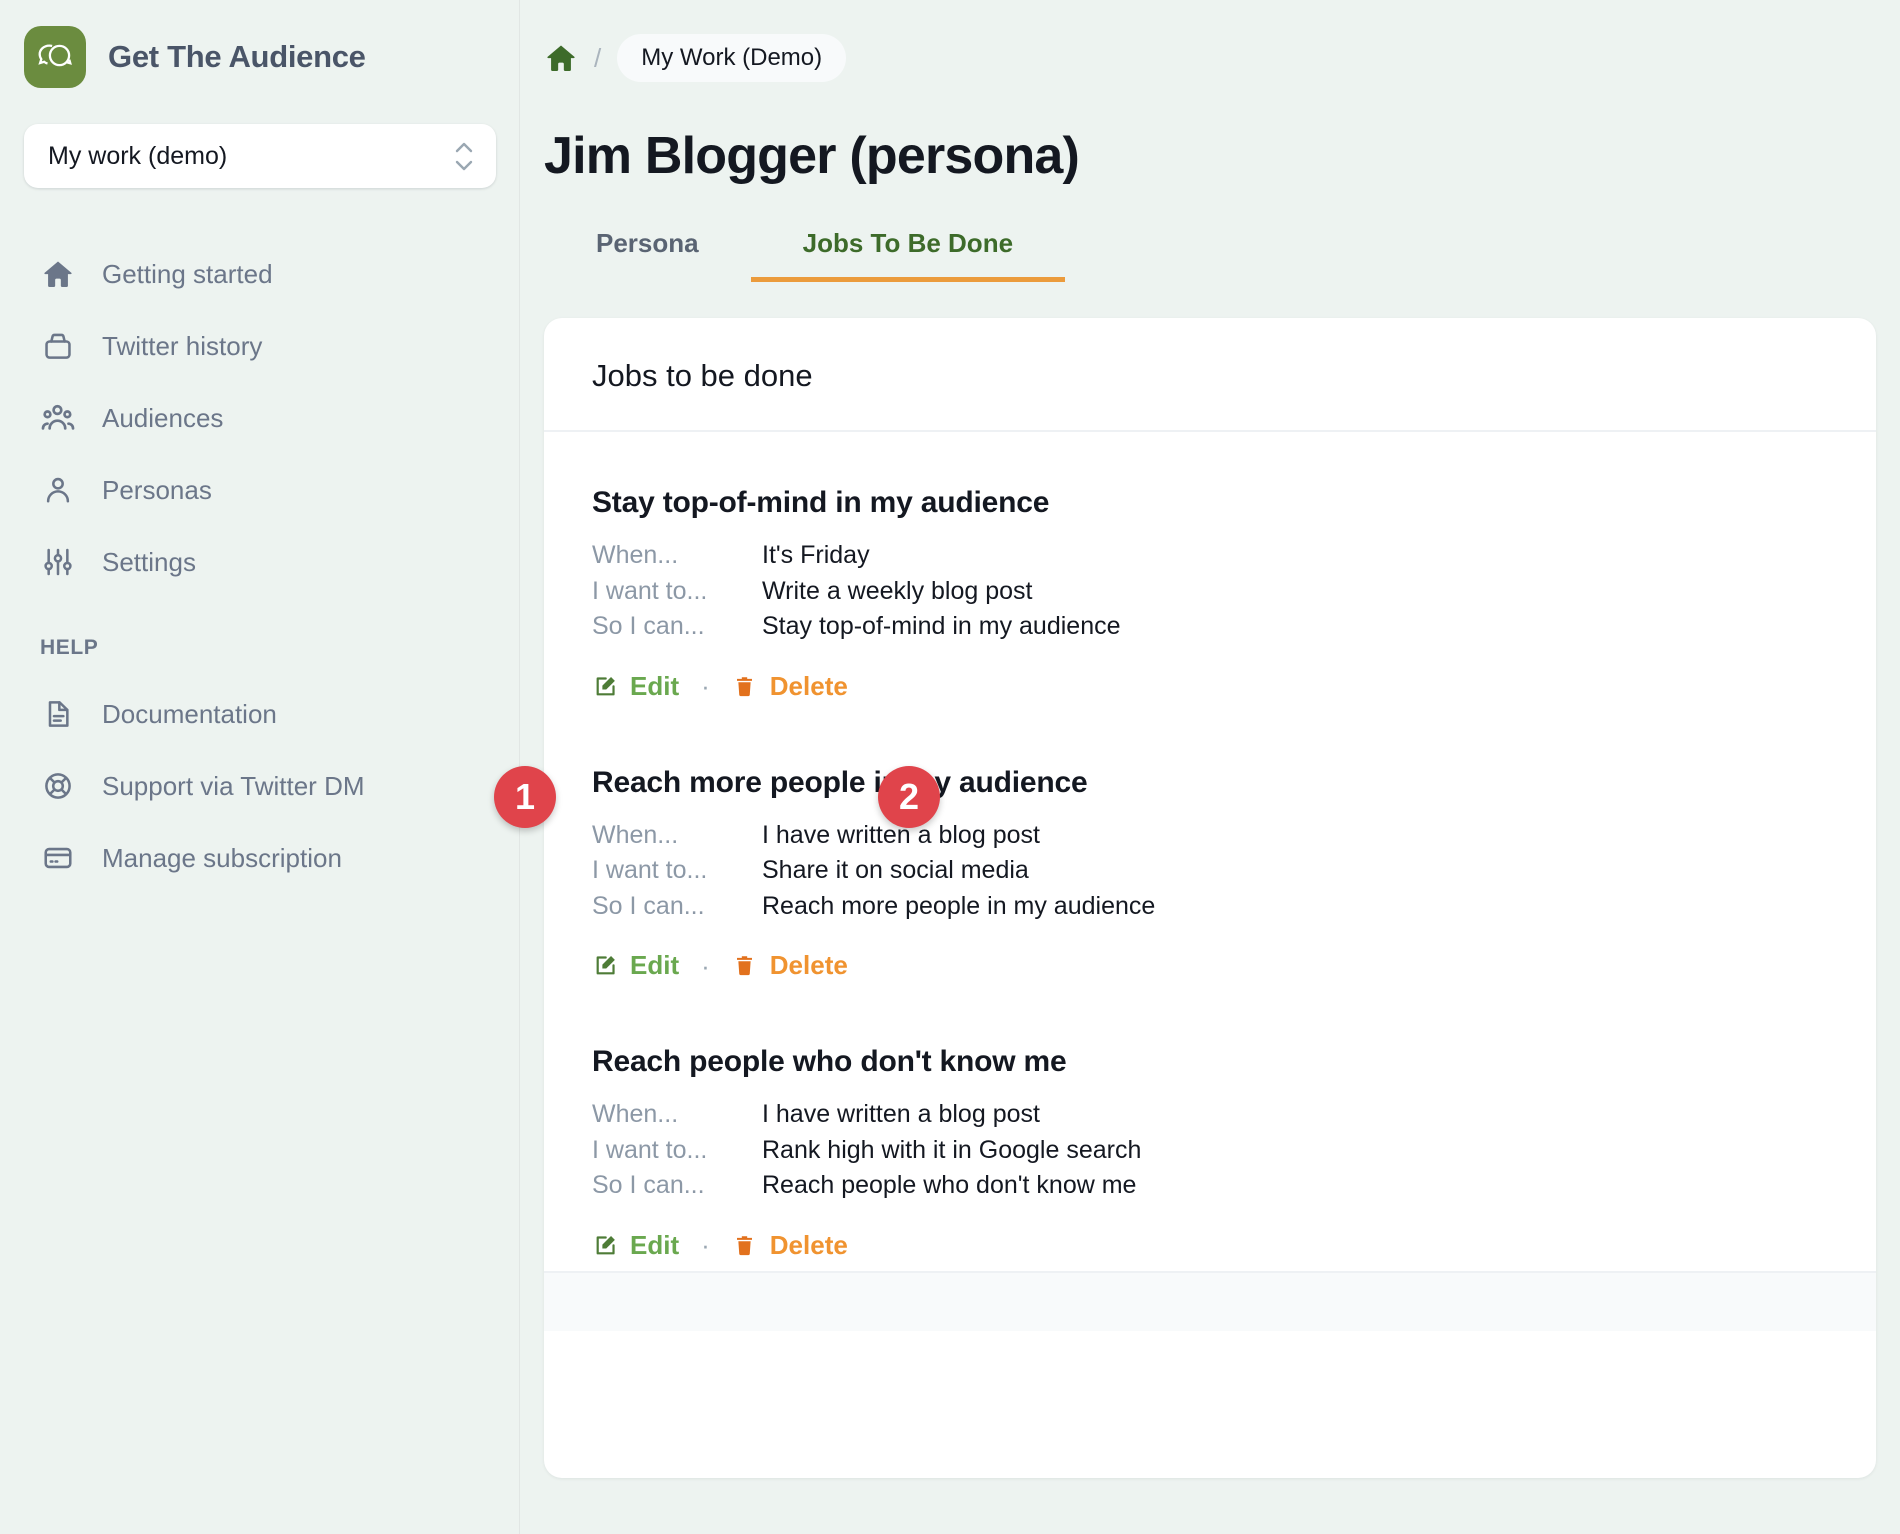 Image resolution: width=1900 pixels, height=1534 pixels. What do you see at coordinates (163, 417) in the screenshot?
I see `sidebar-item-label: Audiences` at bounding box center [163, 417].